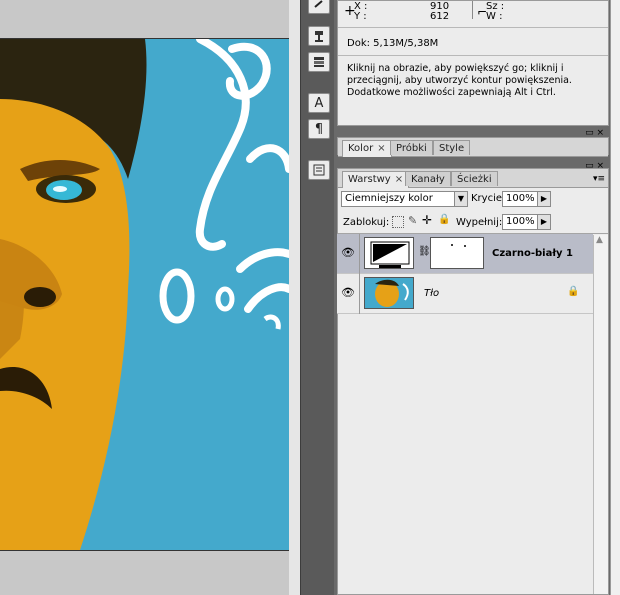  I want to click on chevron-down-icon: ▼, so click(461, 199).